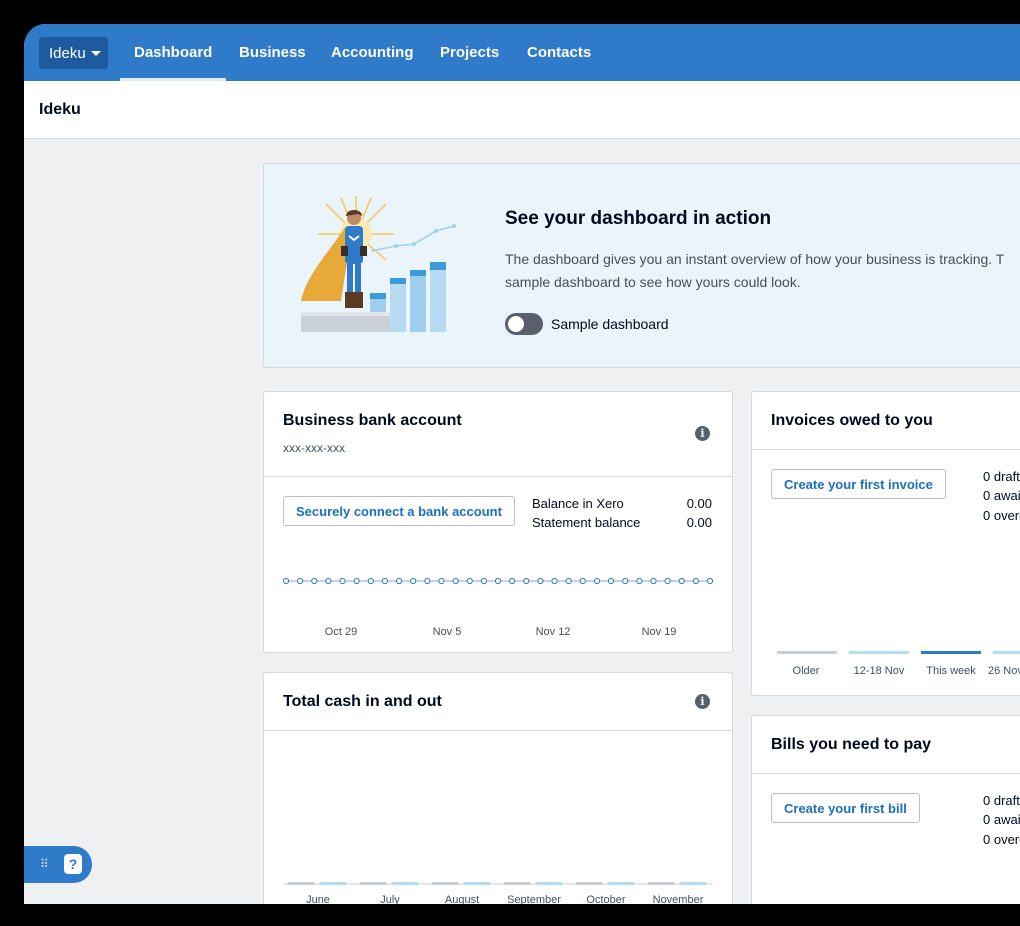  I want to click on balance-in-xero-label: Balance in Xero, so click(578, 503).